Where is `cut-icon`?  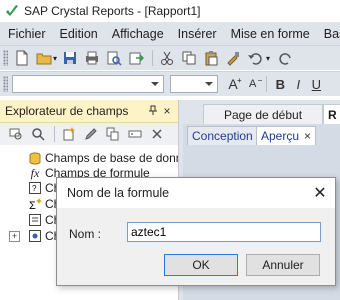 cut-icon is located at coordinates (167, 58).